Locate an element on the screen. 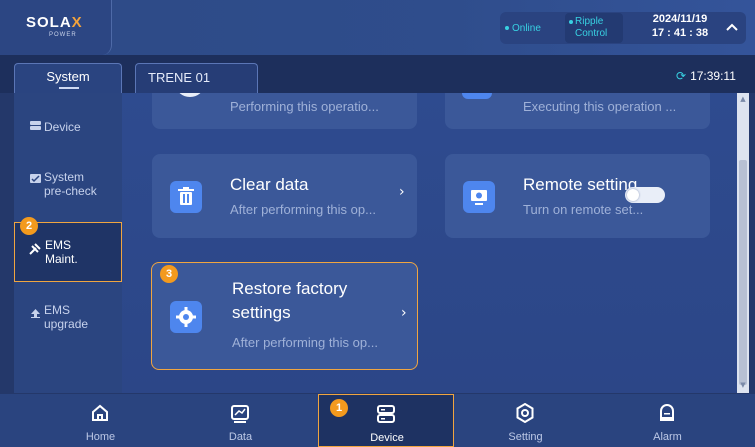  trash-icon is located at coordinates (186, 197).